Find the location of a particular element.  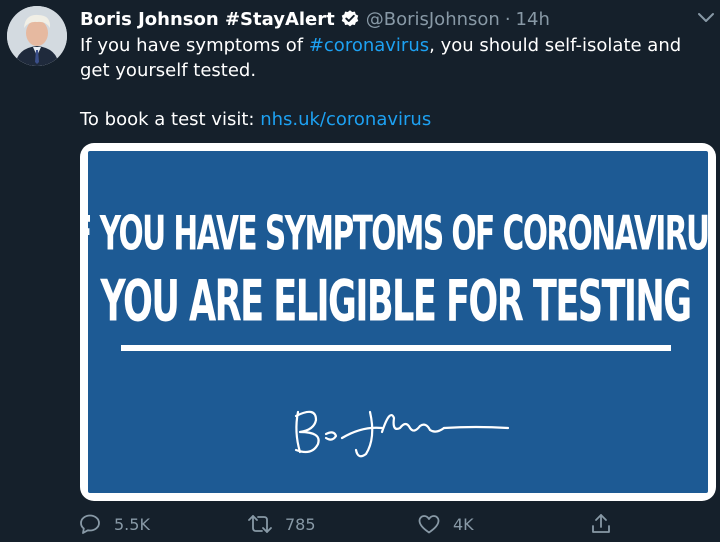

tweet-text-part: To book a test visit: is located at coordinates (170, 119).